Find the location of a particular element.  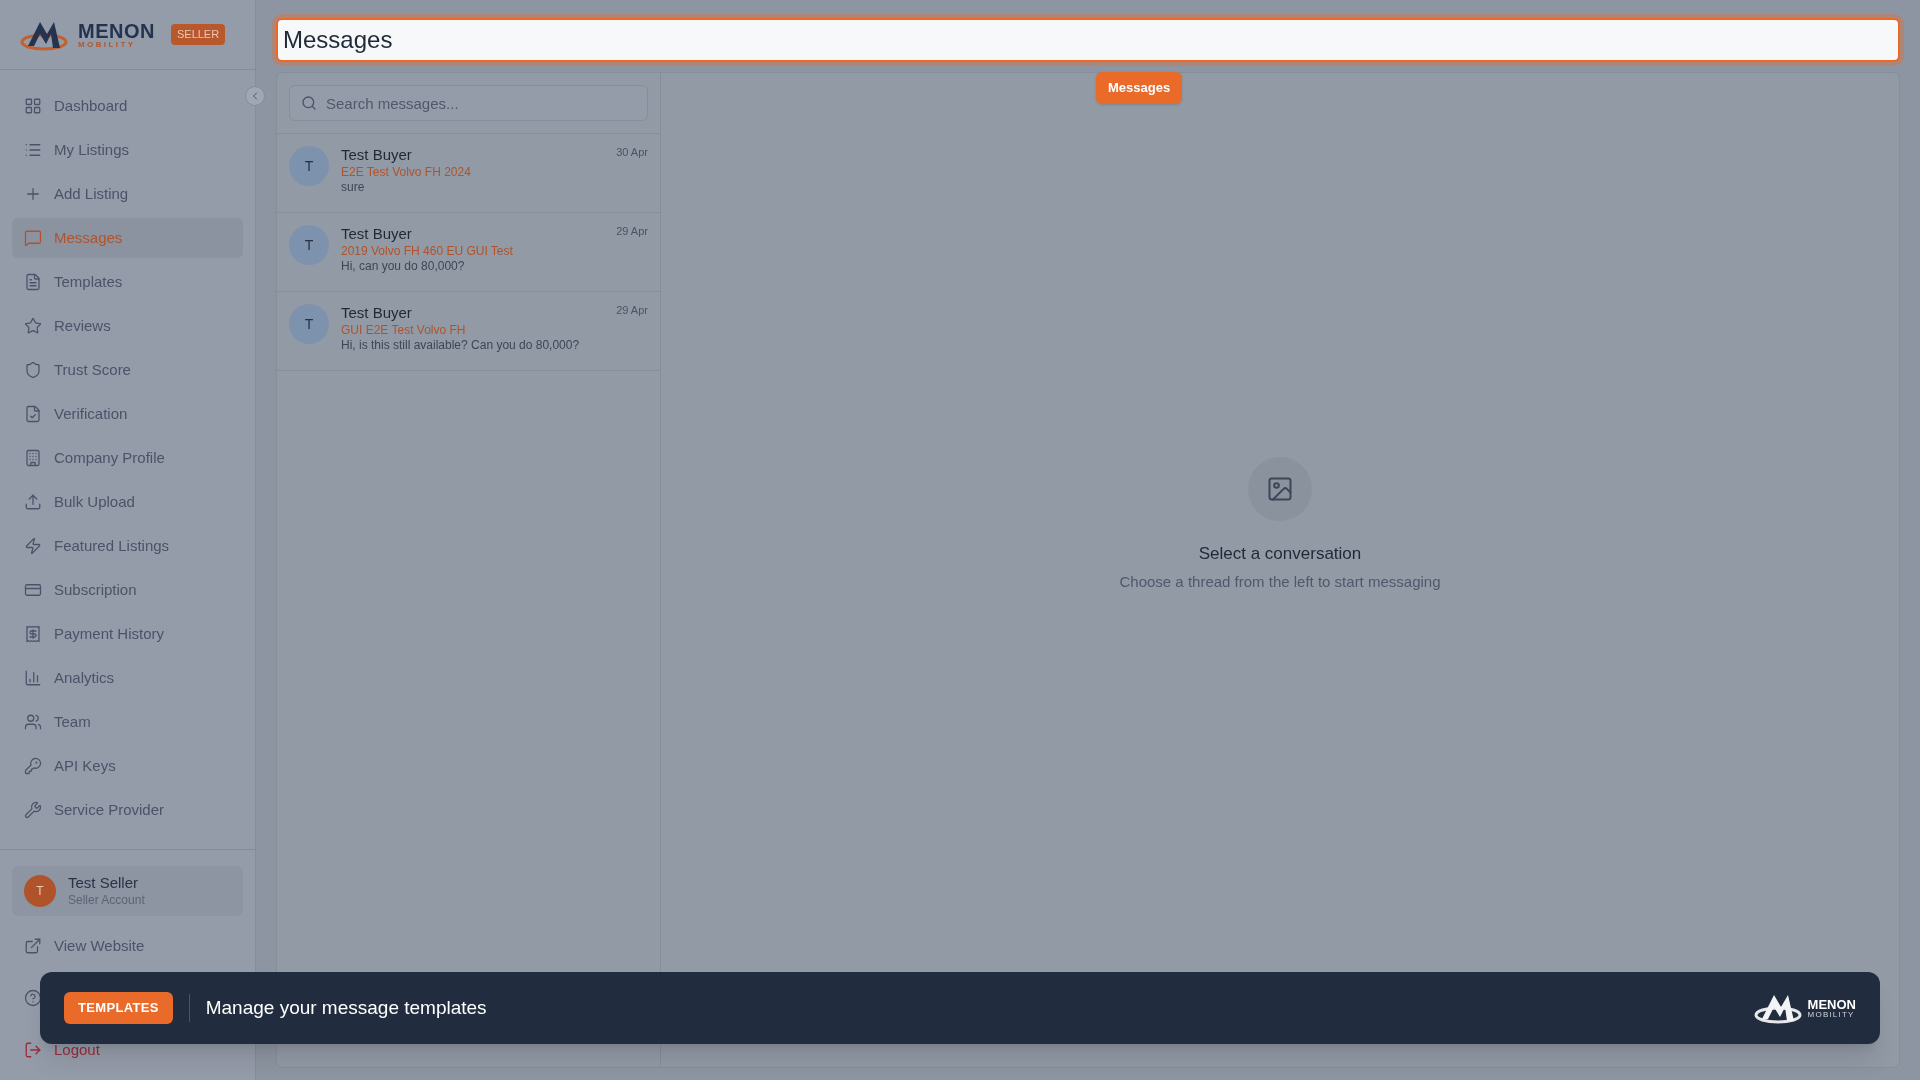

list-icon is located at coordinates (33, 150).